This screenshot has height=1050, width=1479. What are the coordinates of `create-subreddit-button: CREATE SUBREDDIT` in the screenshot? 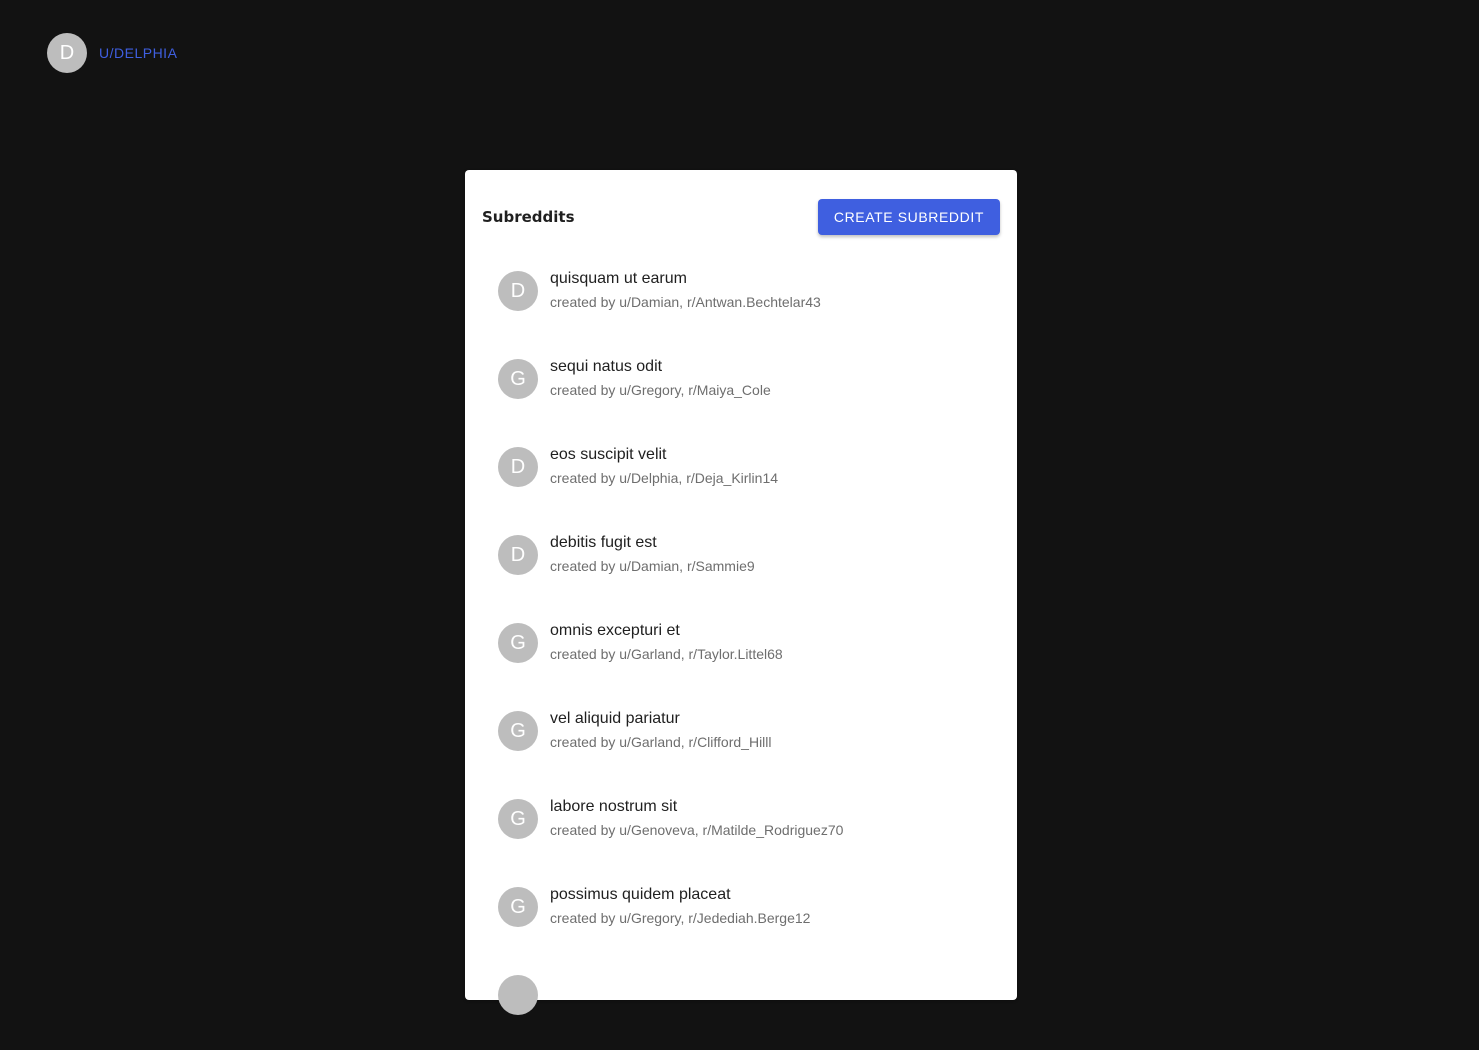 It's located at (908, 217).